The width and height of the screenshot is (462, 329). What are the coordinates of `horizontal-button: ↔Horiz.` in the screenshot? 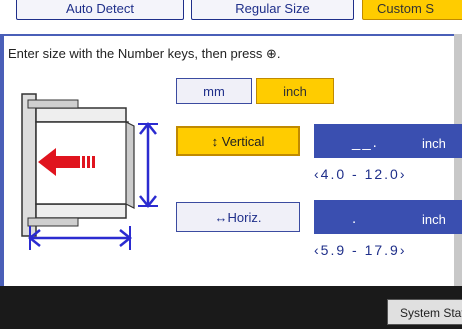 It's located at (238, 217).